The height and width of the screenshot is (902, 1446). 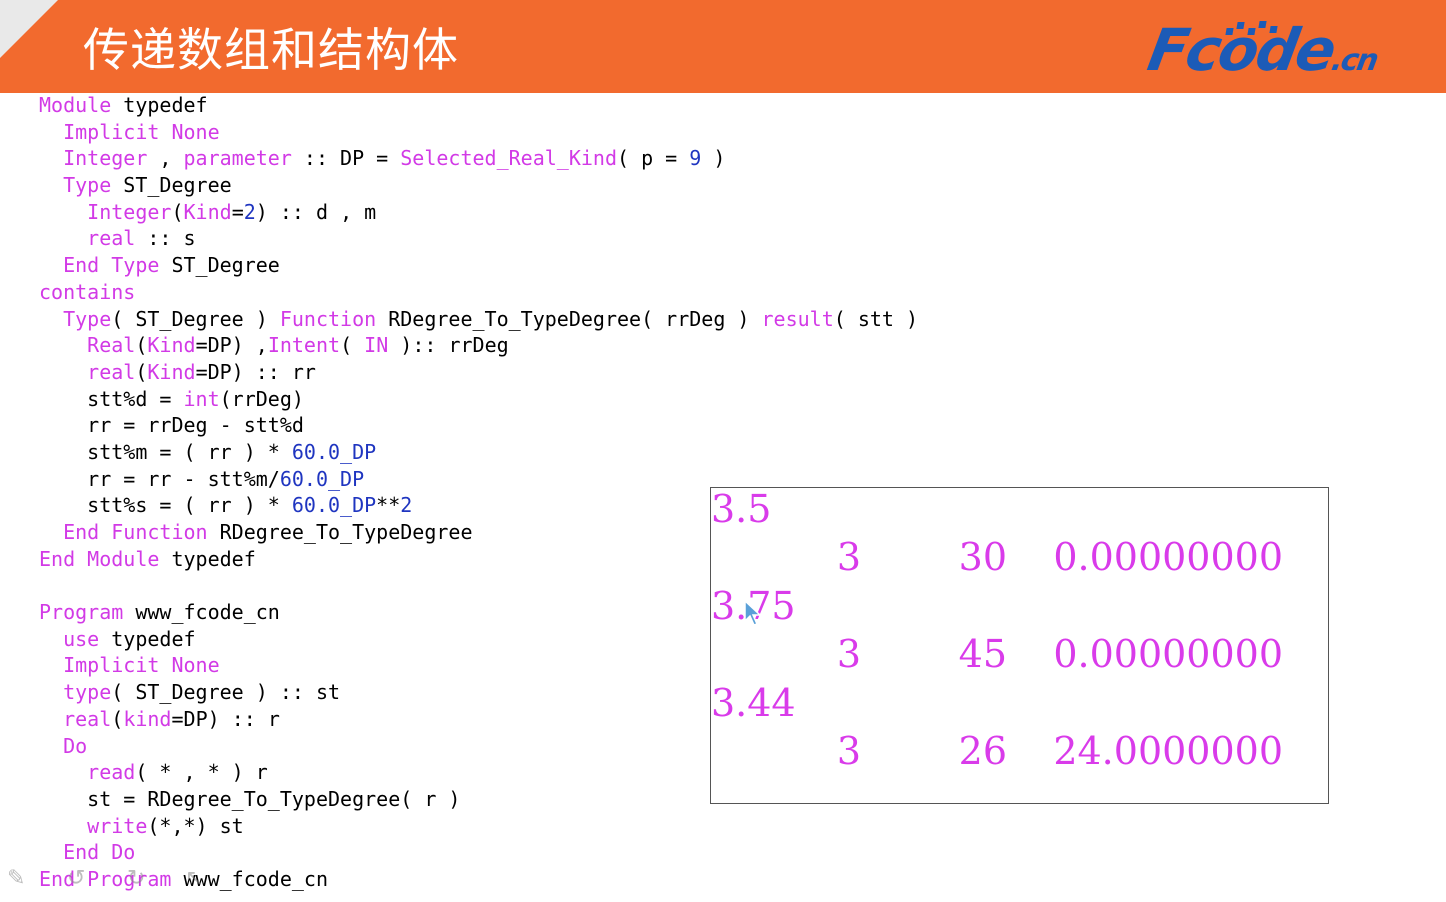 I want to click on console-minute-value: 26, so click(x=982, y=751).